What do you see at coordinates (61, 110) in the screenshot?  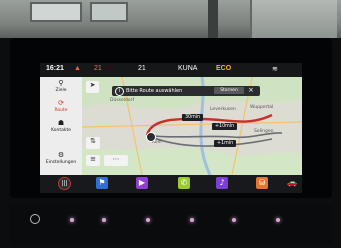 I see `rail-item-label: Route` at bounding box center [61, 110].